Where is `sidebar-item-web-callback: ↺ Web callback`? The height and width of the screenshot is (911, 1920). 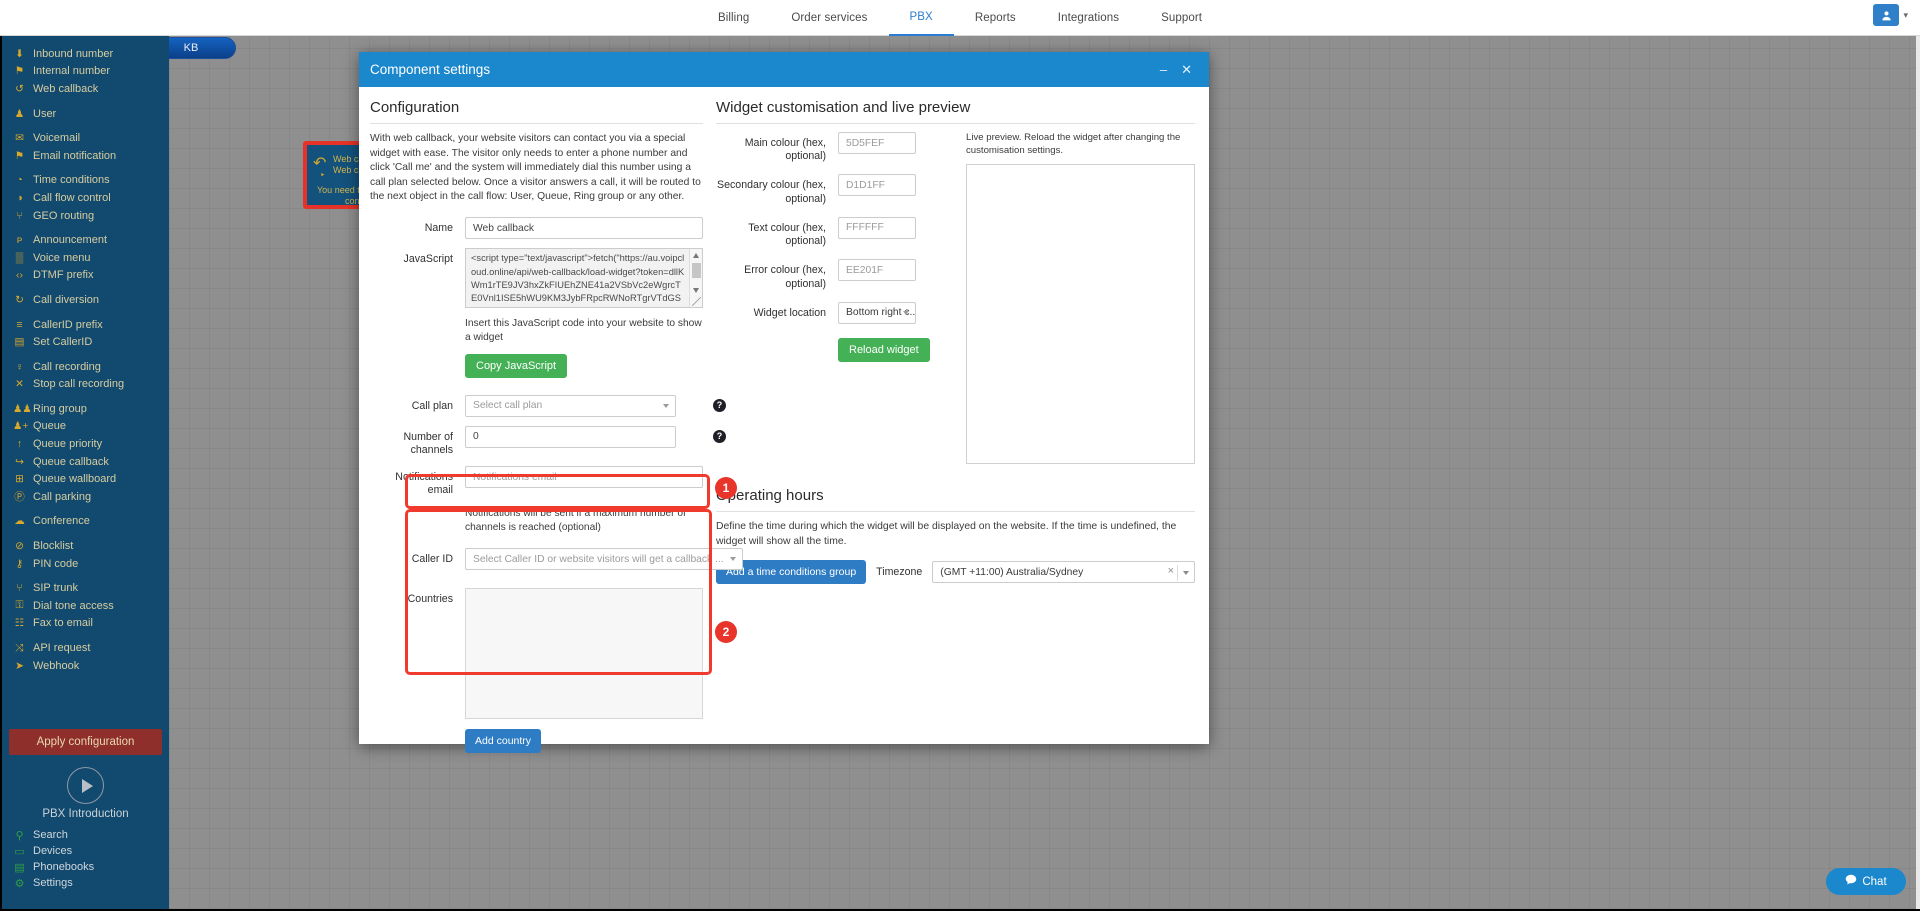
sidebar-item-web-callback: ↺ Web callback is located at coordinates (85, 89).